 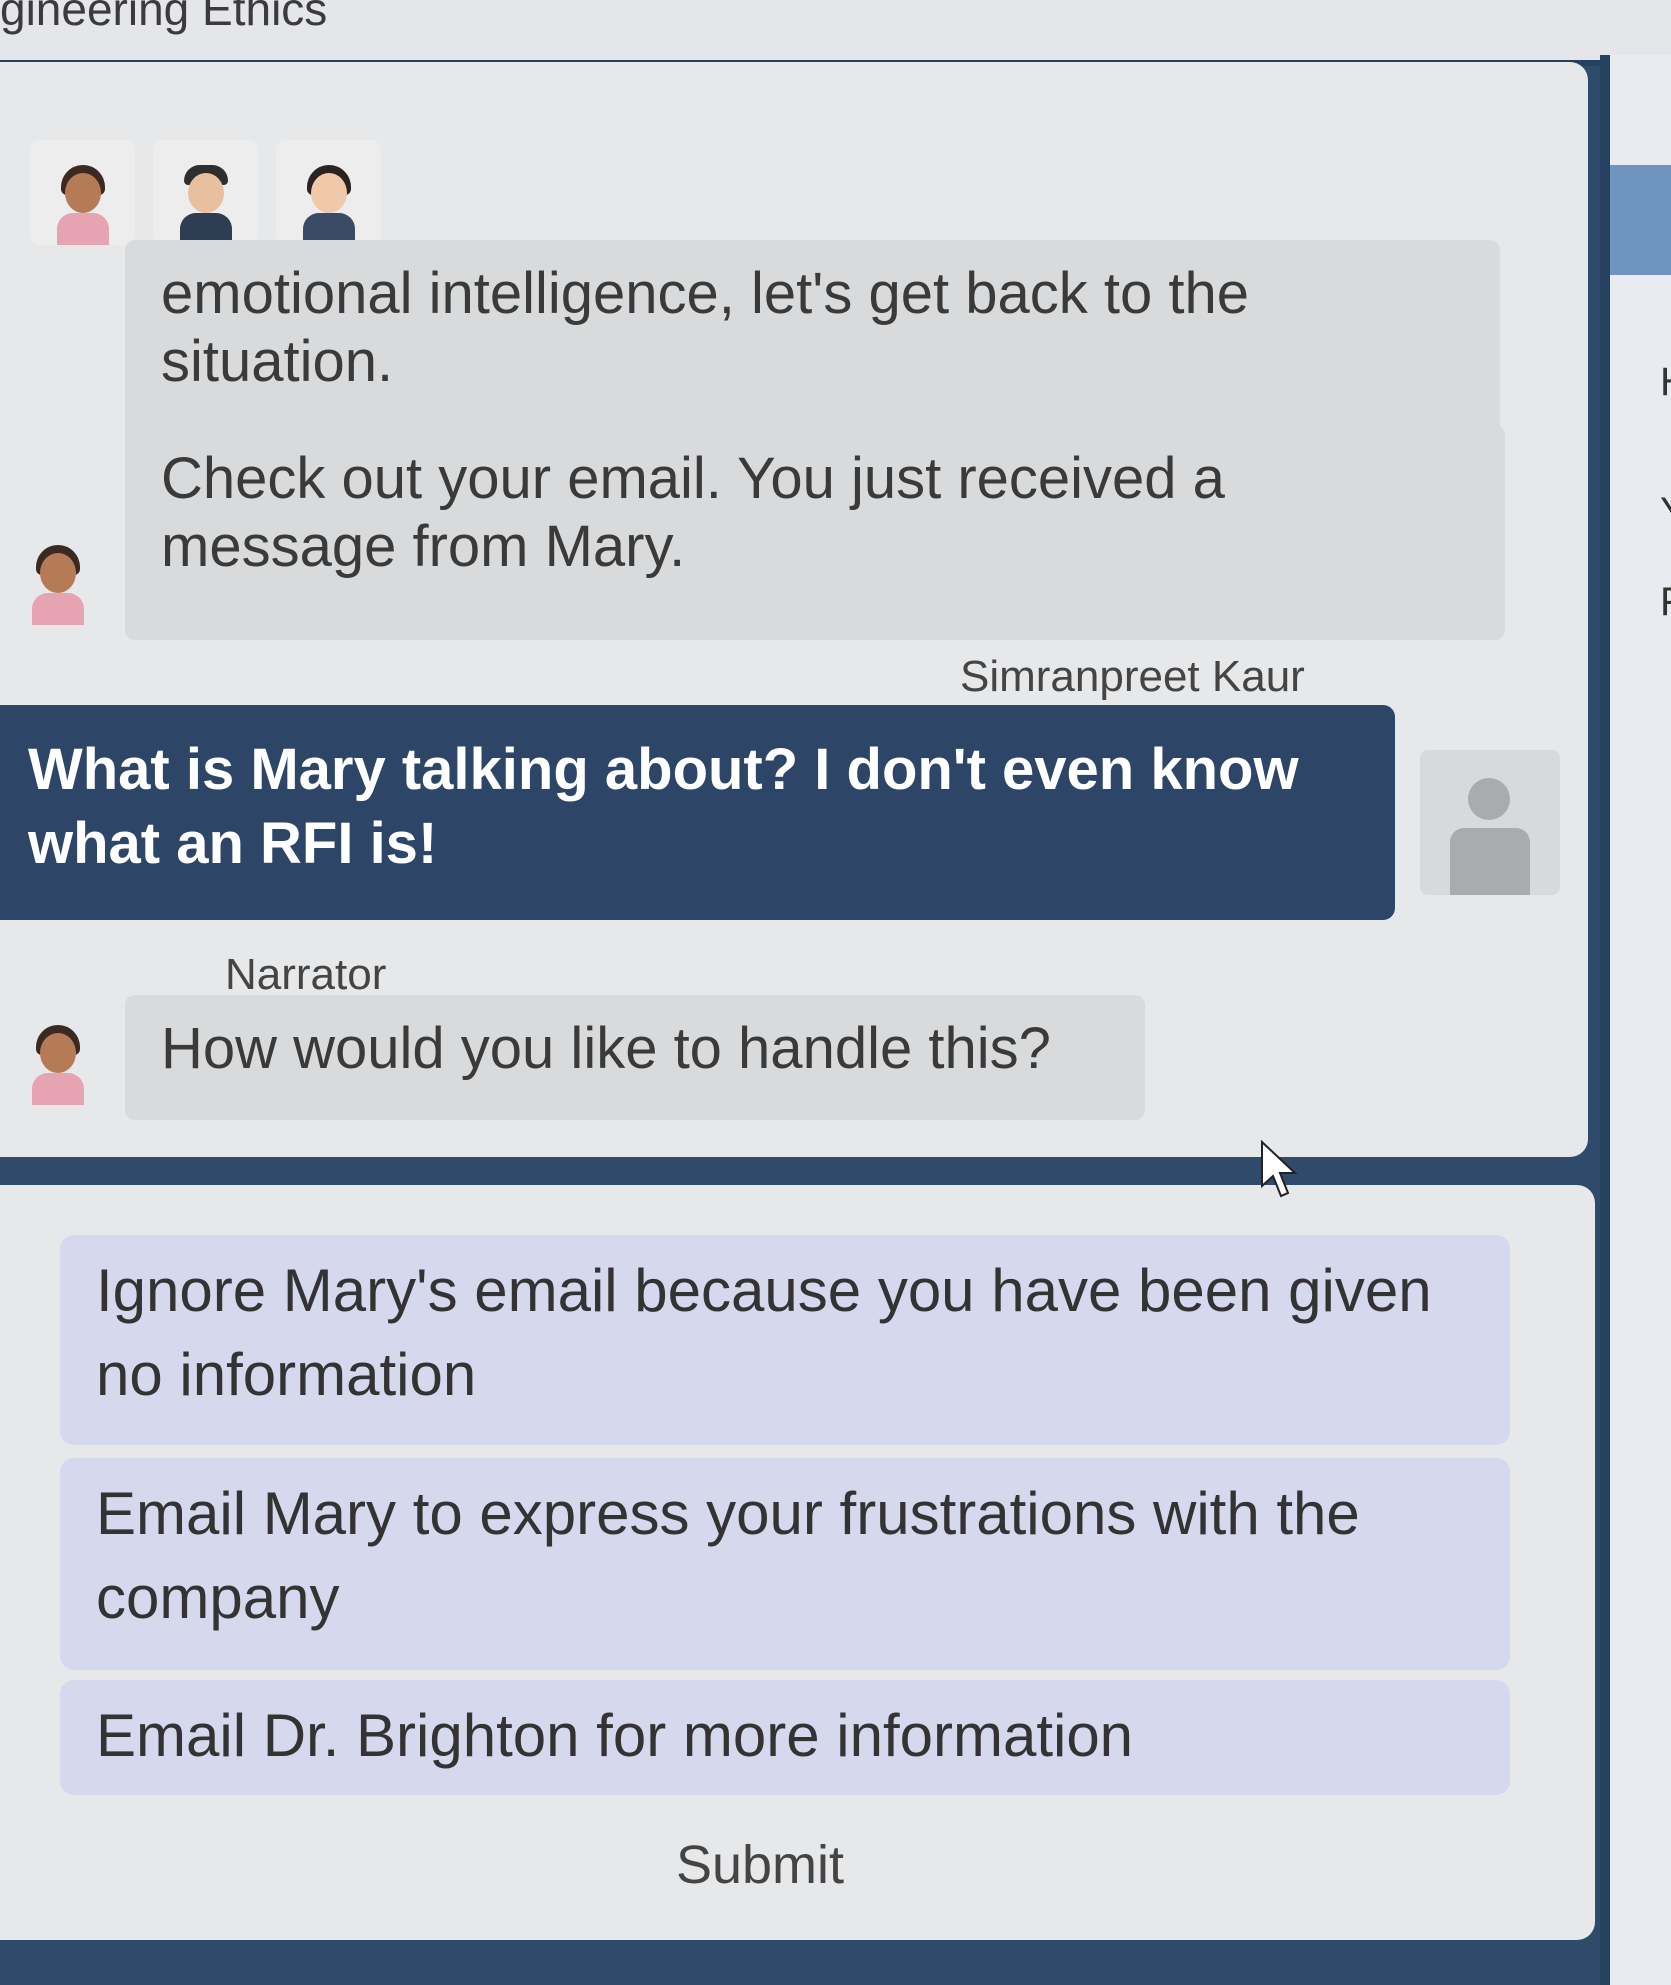 I want to click on mouse-cursor-icon, so click(x=1279, y=1169).